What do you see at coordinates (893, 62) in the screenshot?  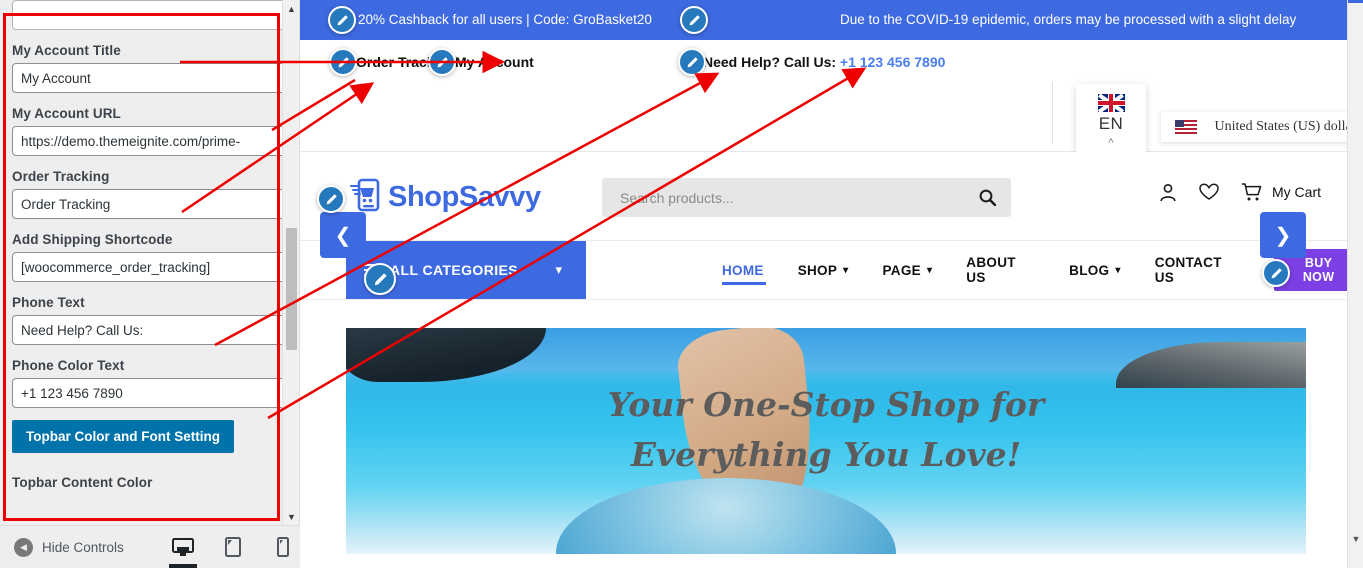 I see `topbar-phone-number: +1 123 456 7890` at bounding box center [893, 62].